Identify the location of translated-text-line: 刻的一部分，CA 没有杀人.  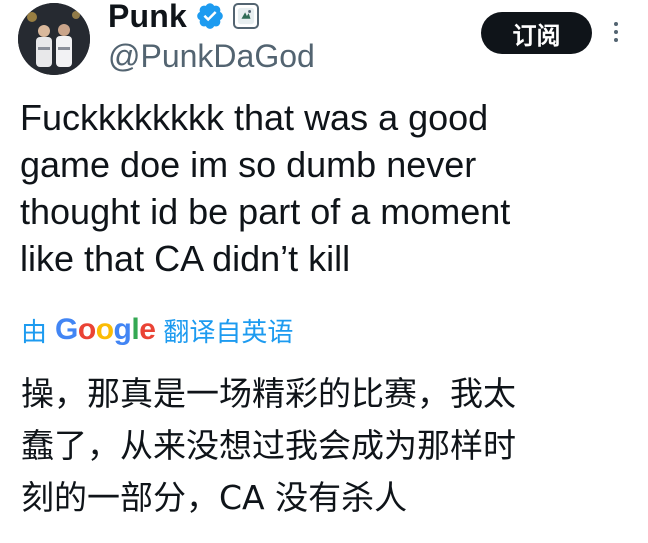
(214, 497).